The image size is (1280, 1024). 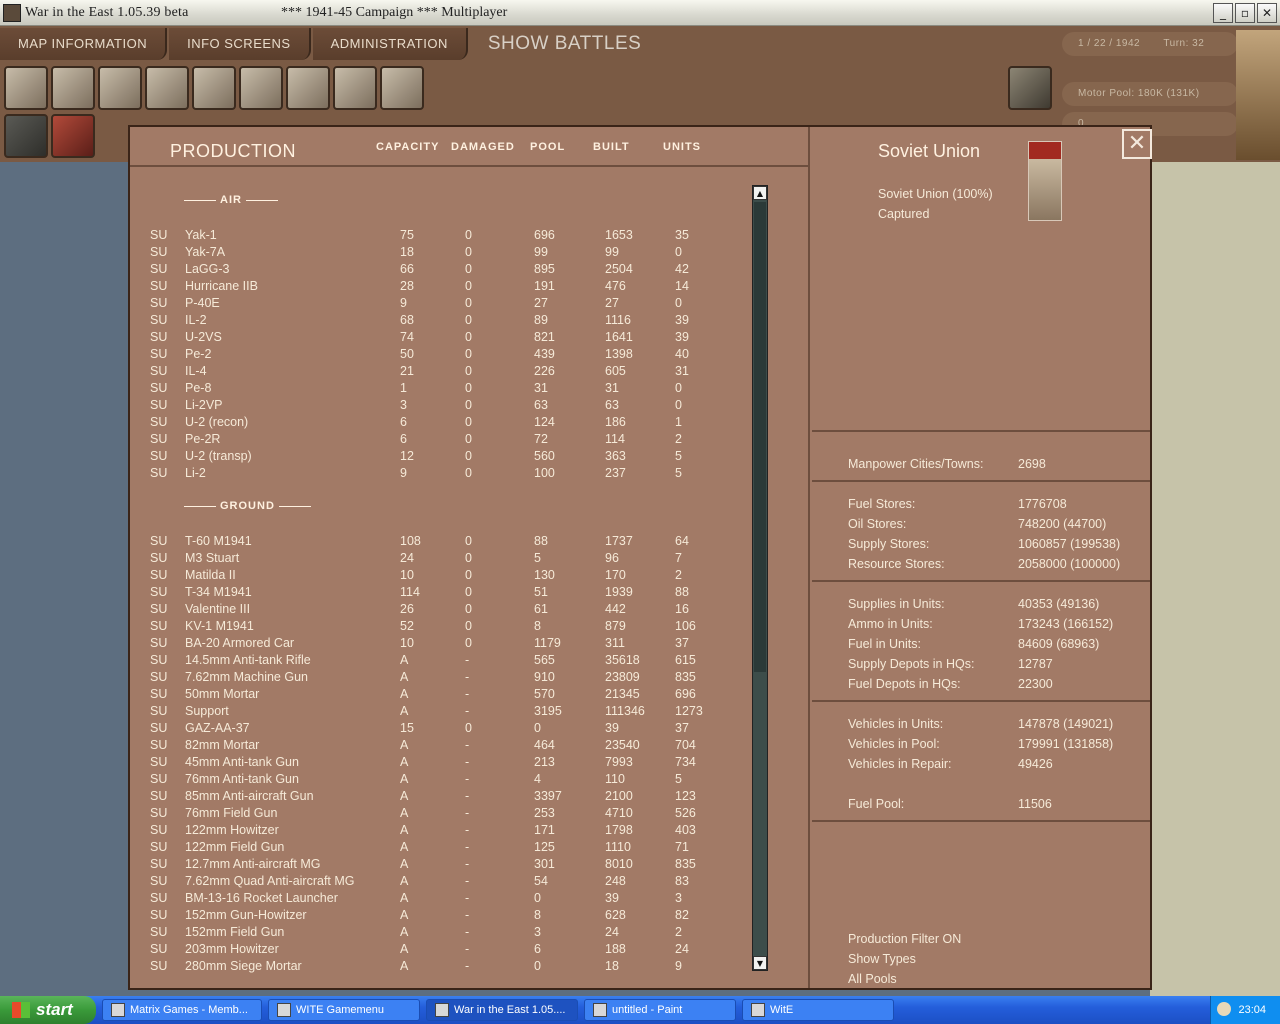 What do you see at coordinates (440, 337) in the screenshot?
I see `production-row: SU U-2VS 74 0 821 1641 39` at bounding box center [440, 337].